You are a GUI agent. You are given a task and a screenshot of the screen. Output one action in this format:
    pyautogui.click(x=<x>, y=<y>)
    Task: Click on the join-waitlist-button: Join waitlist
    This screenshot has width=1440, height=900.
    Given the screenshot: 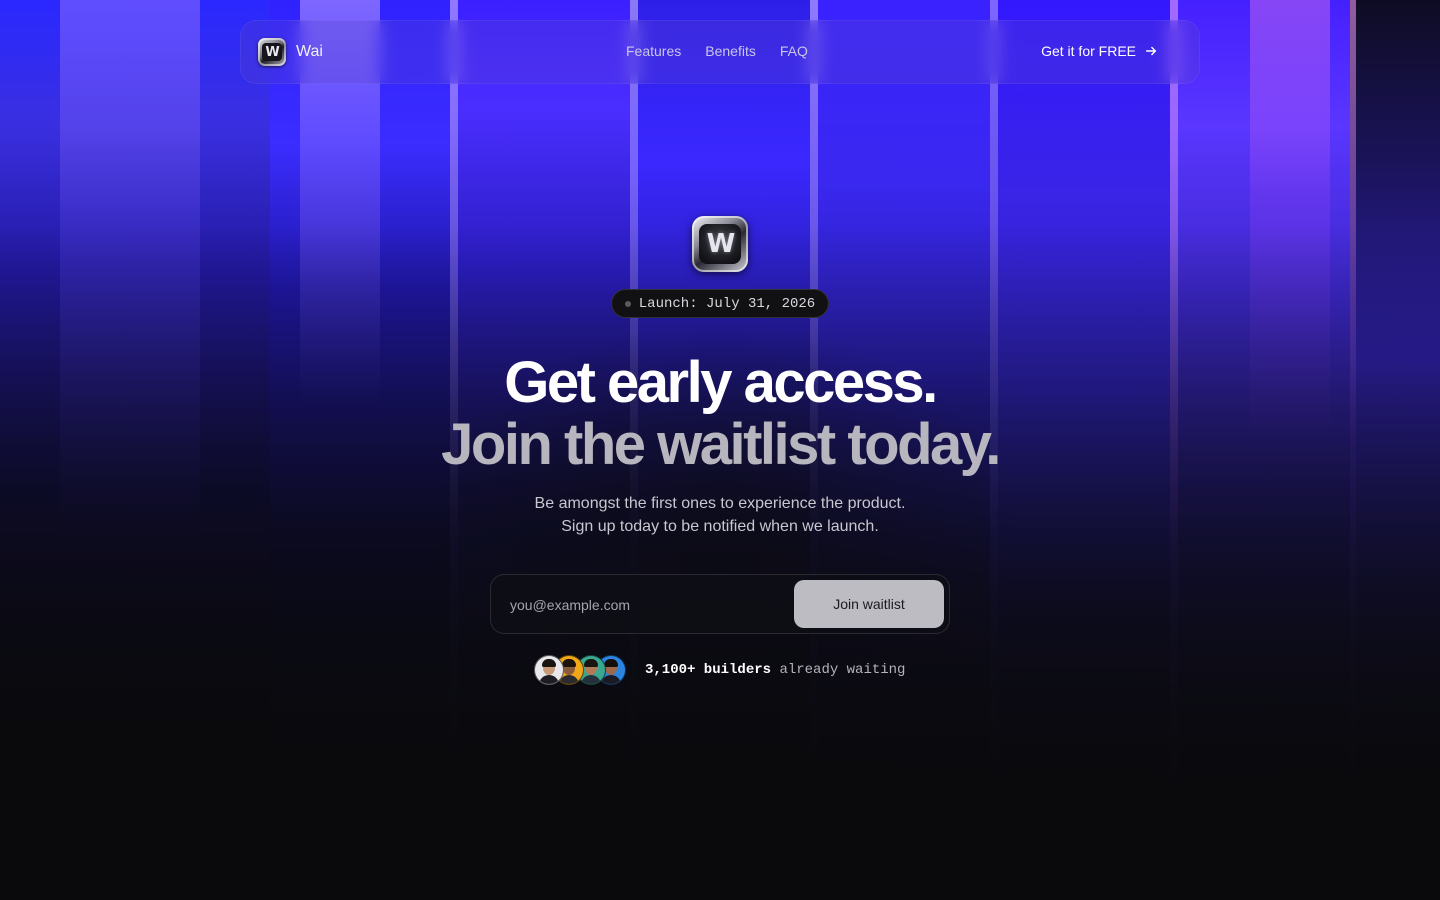 What is the action you would take?
    pyautogui.click(x=869, y=604)
    